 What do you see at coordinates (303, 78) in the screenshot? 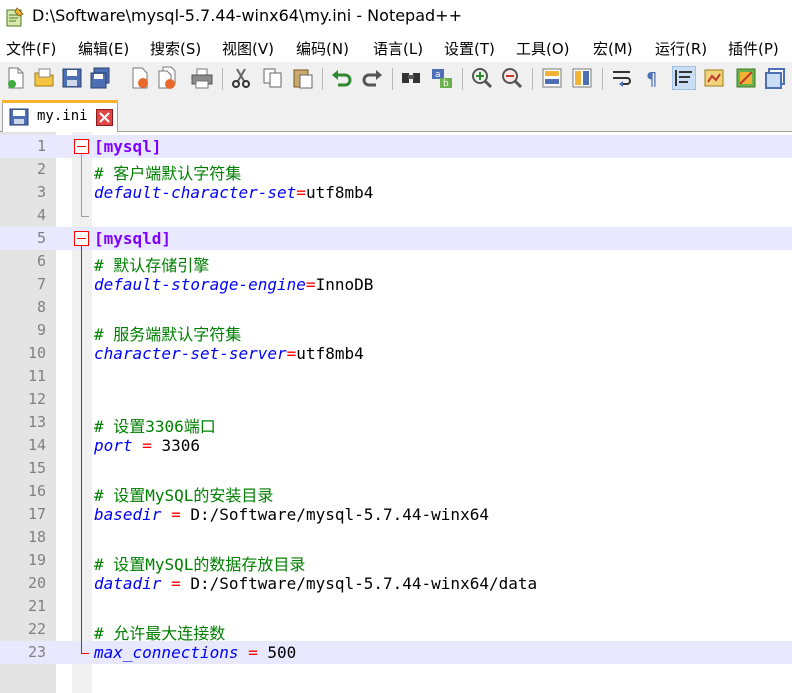
I see `paste-icon` at bounding box center [303, 78].